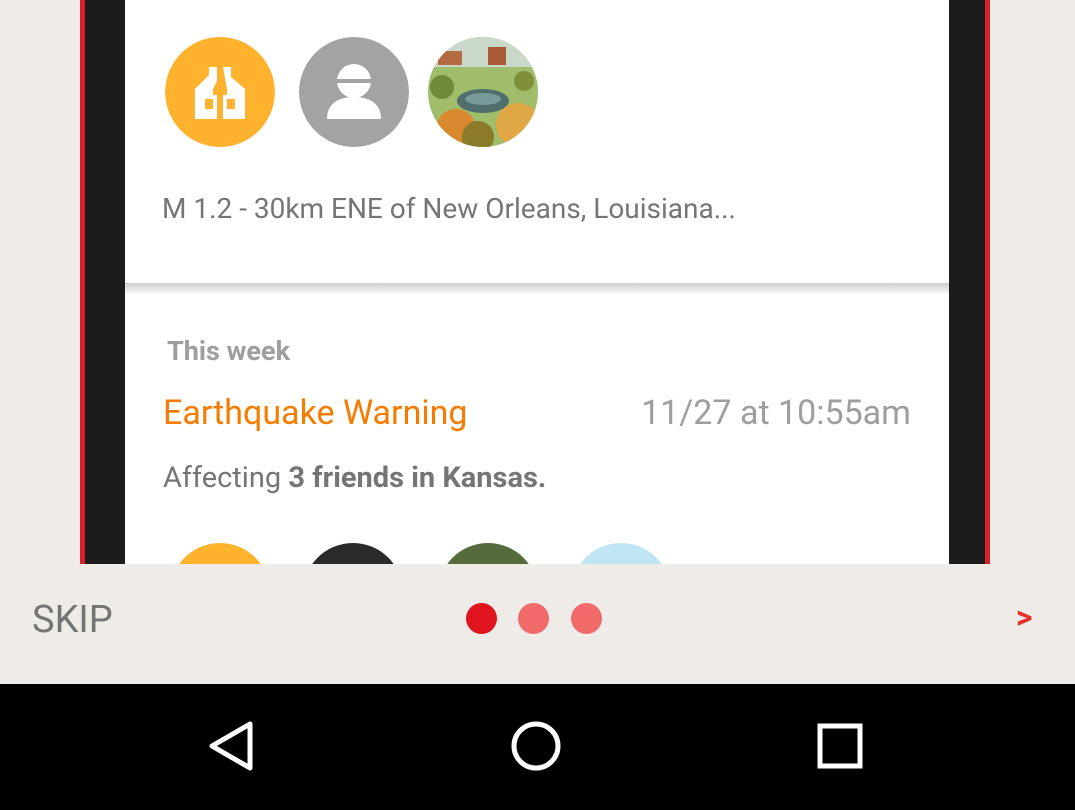  Describe the element at coordinates (481, 618) in the screenshot. I see `page-indicator-dot-active` at that location.